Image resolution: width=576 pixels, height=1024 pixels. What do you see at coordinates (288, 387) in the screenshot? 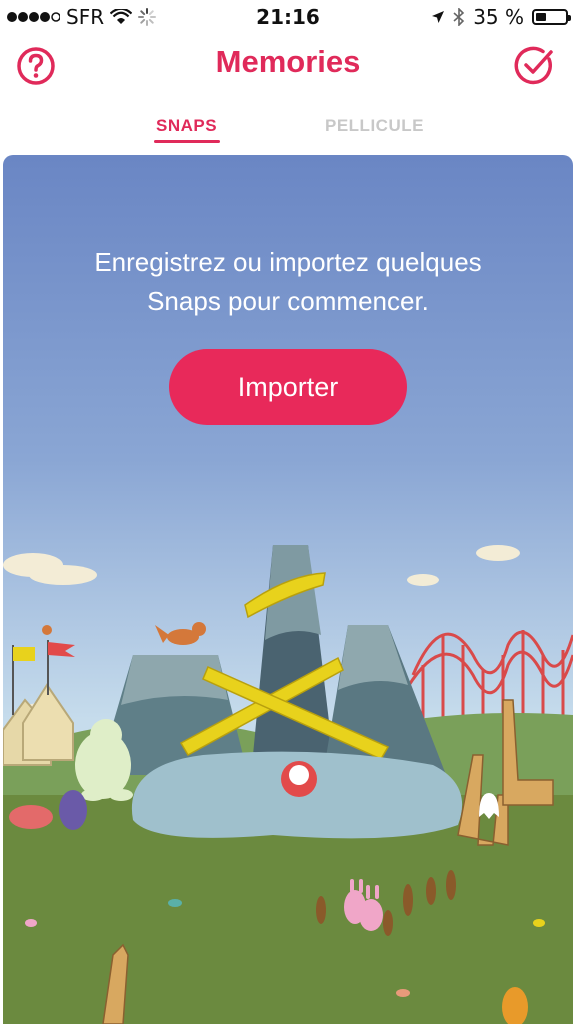
I see `import-button: Importer` at bounding box center [288, 387].